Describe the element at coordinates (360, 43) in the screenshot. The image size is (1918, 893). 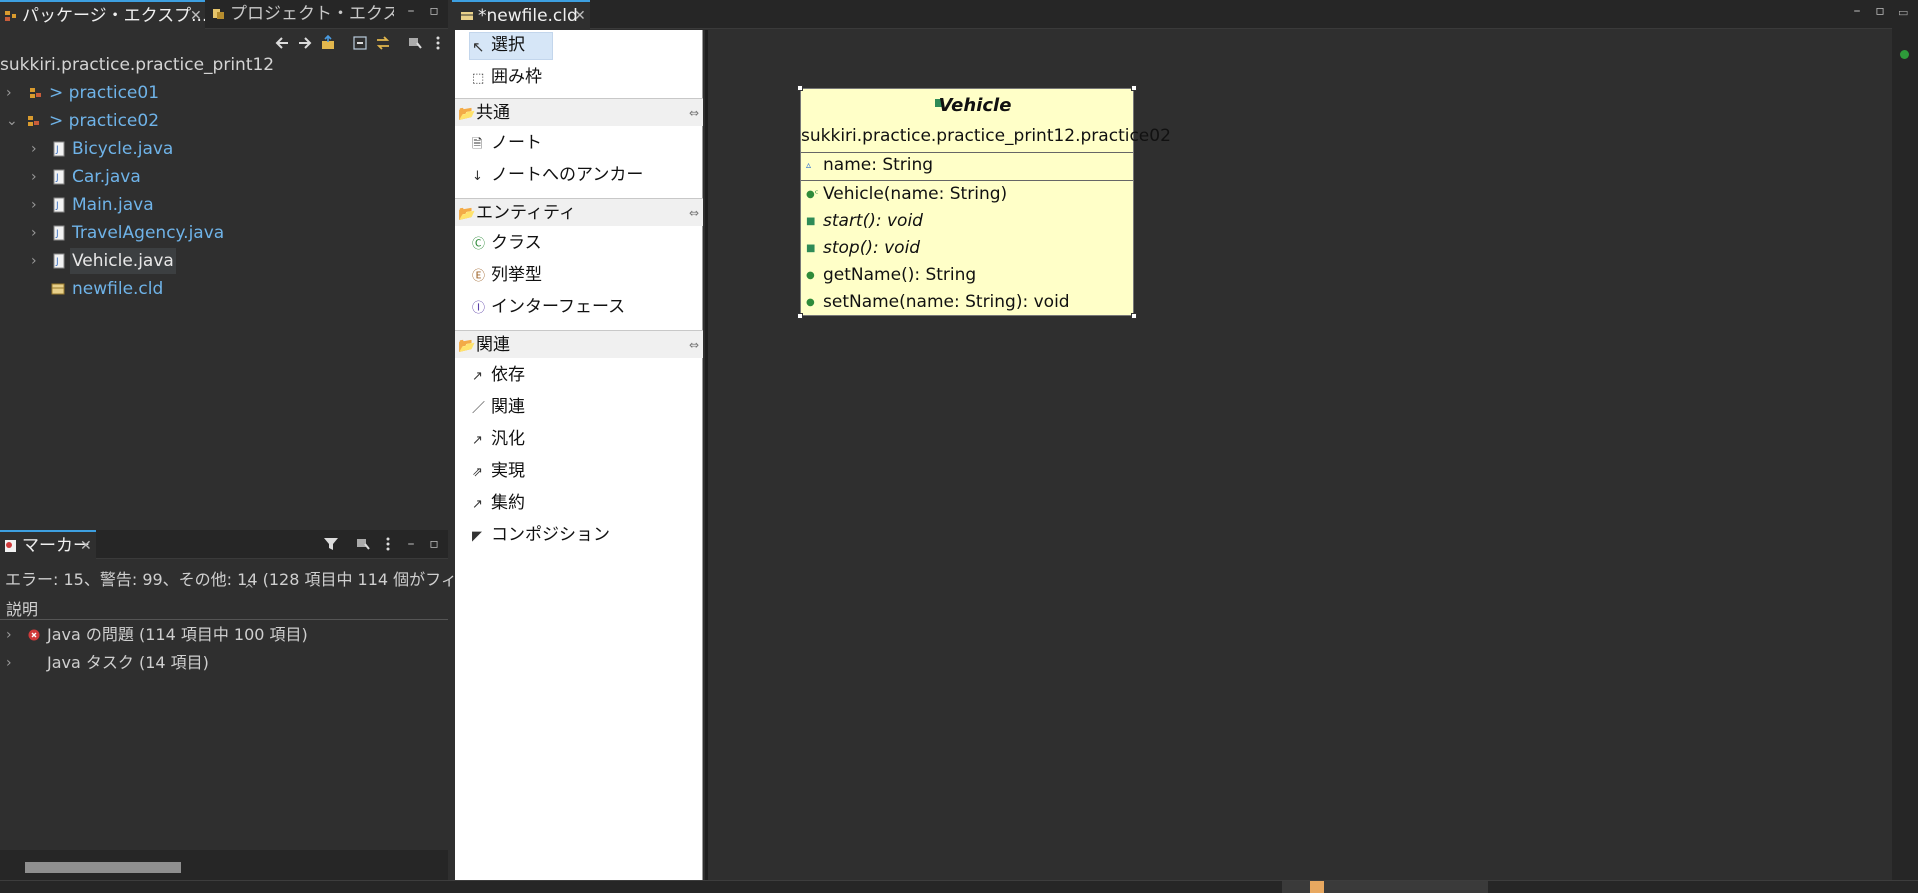
I see `collapse-all-icon` at that location.